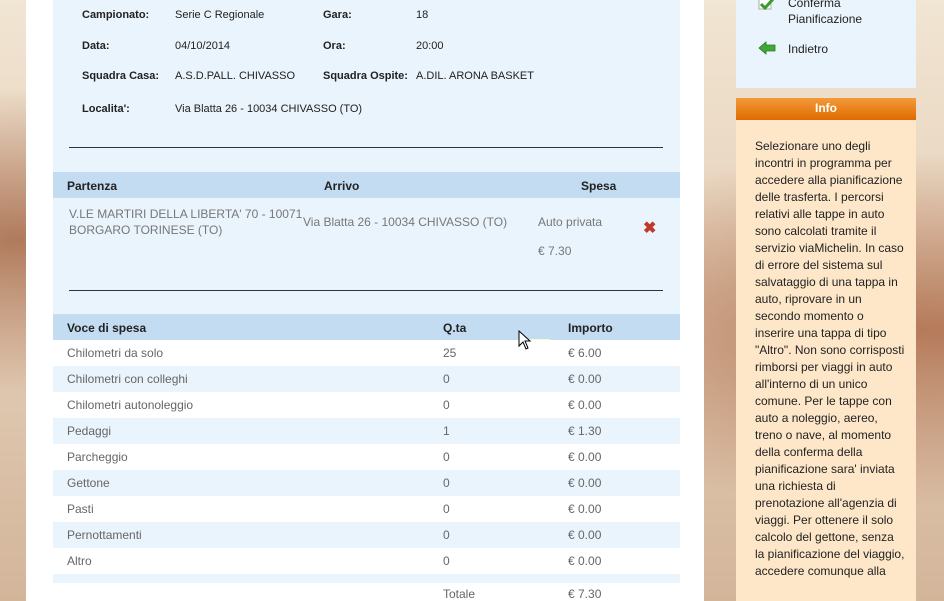 The image size is (944, 601). I want to click on cost-voce: Pernottamenti, so click(104, 535).